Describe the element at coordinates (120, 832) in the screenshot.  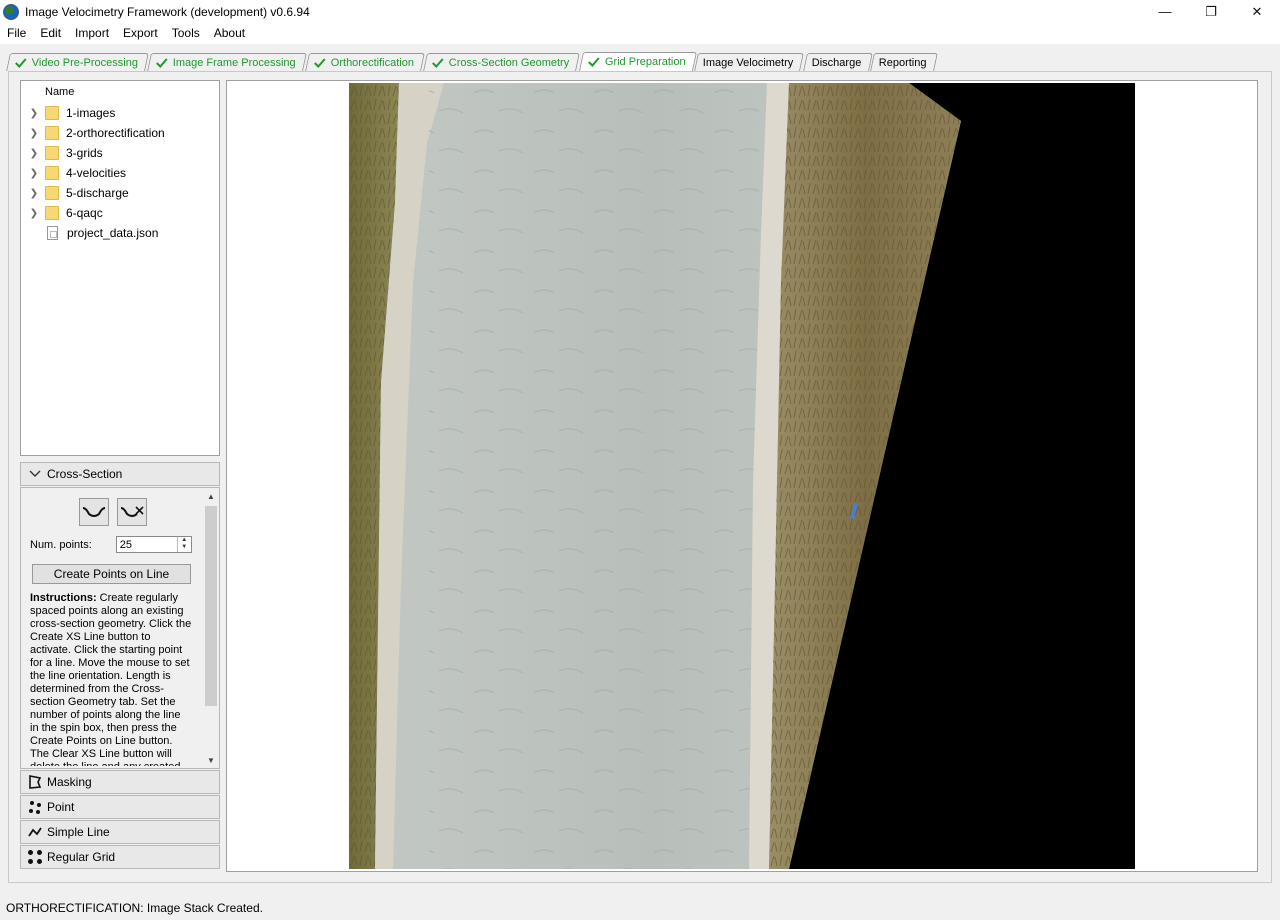
I see `simple-line-header: Simple Line` at that location.